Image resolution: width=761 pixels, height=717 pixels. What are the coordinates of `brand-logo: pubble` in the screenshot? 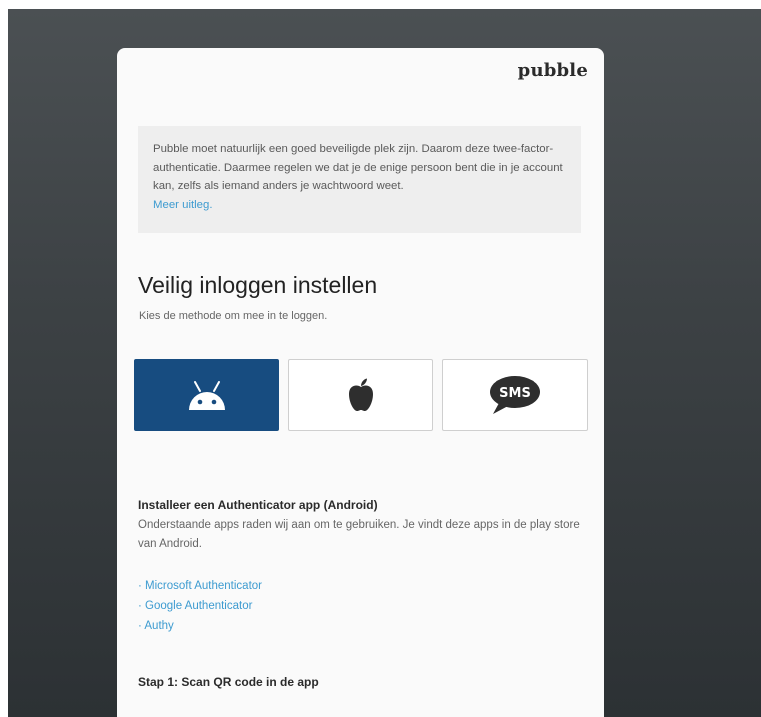 It's located at (552, 70).